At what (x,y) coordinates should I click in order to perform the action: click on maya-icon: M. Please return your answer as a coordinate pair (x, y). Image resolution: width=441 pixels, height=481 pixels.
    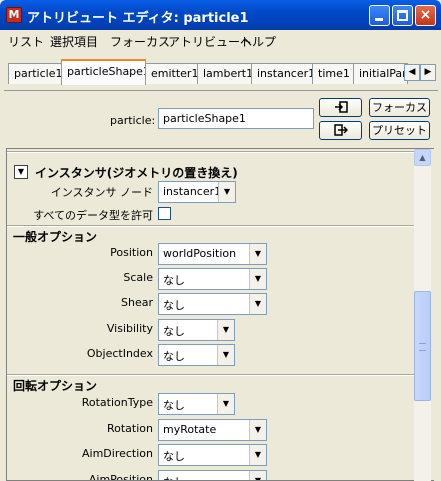
    Looking at the image, I should click on (14, 15).